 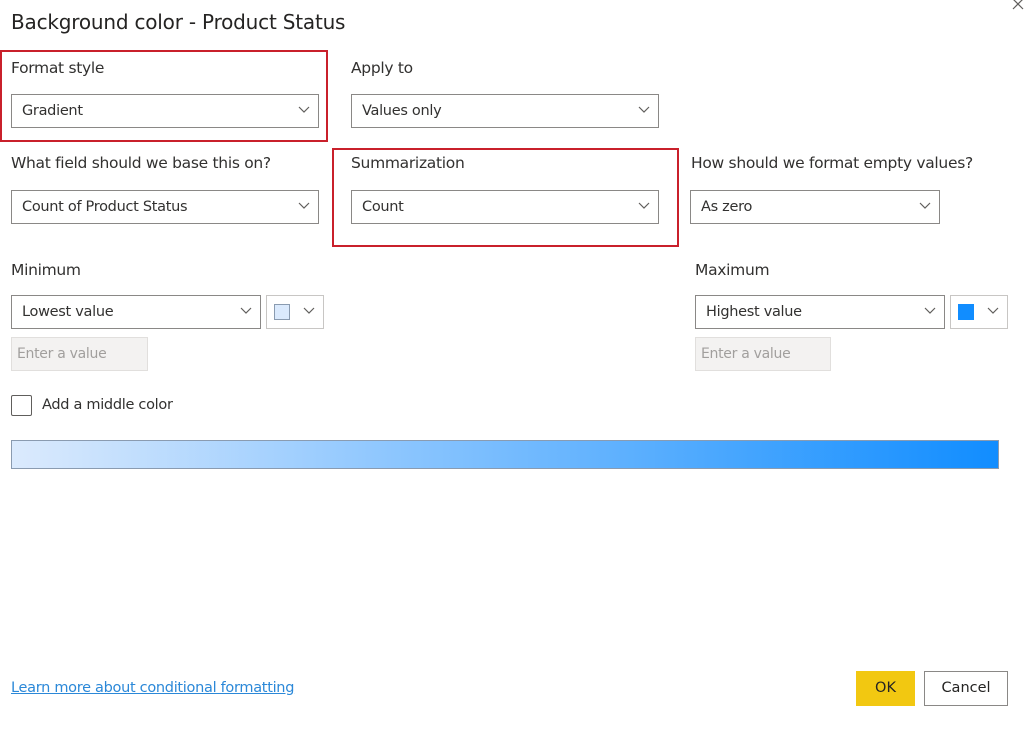 I want to click on empty-values-label: How should we format empty values?, so click(x=832, y=163).